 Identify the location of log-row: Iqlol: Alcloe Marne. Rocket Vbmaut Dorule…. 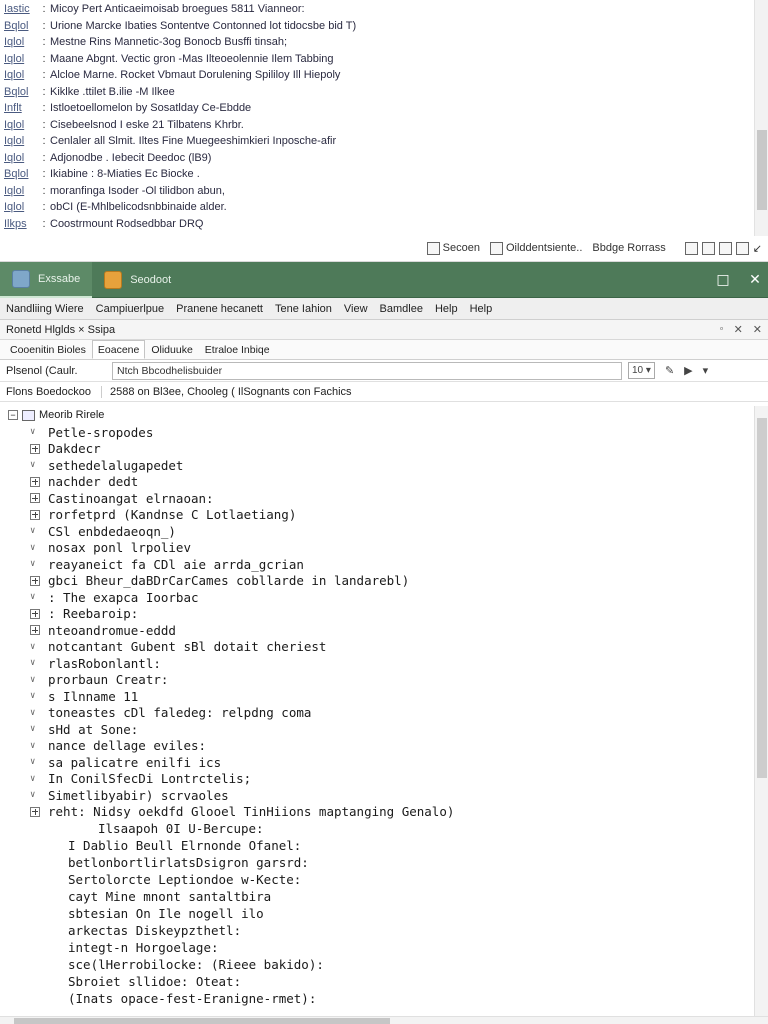
(377, 75).